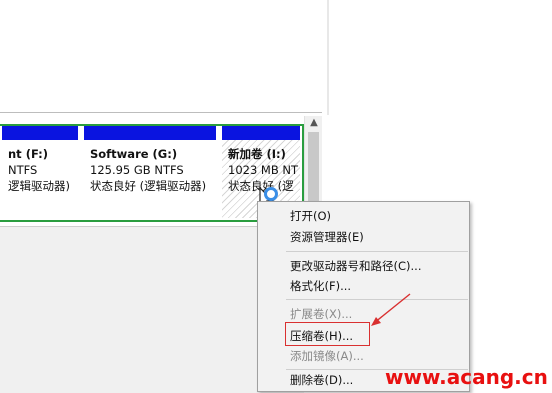 The width and height of the screenshot is (552, 393). What do you see at coordinates (271, 194) in the screenshot?
I see `busy-spinner-icon` at bounding box center [271, 194].